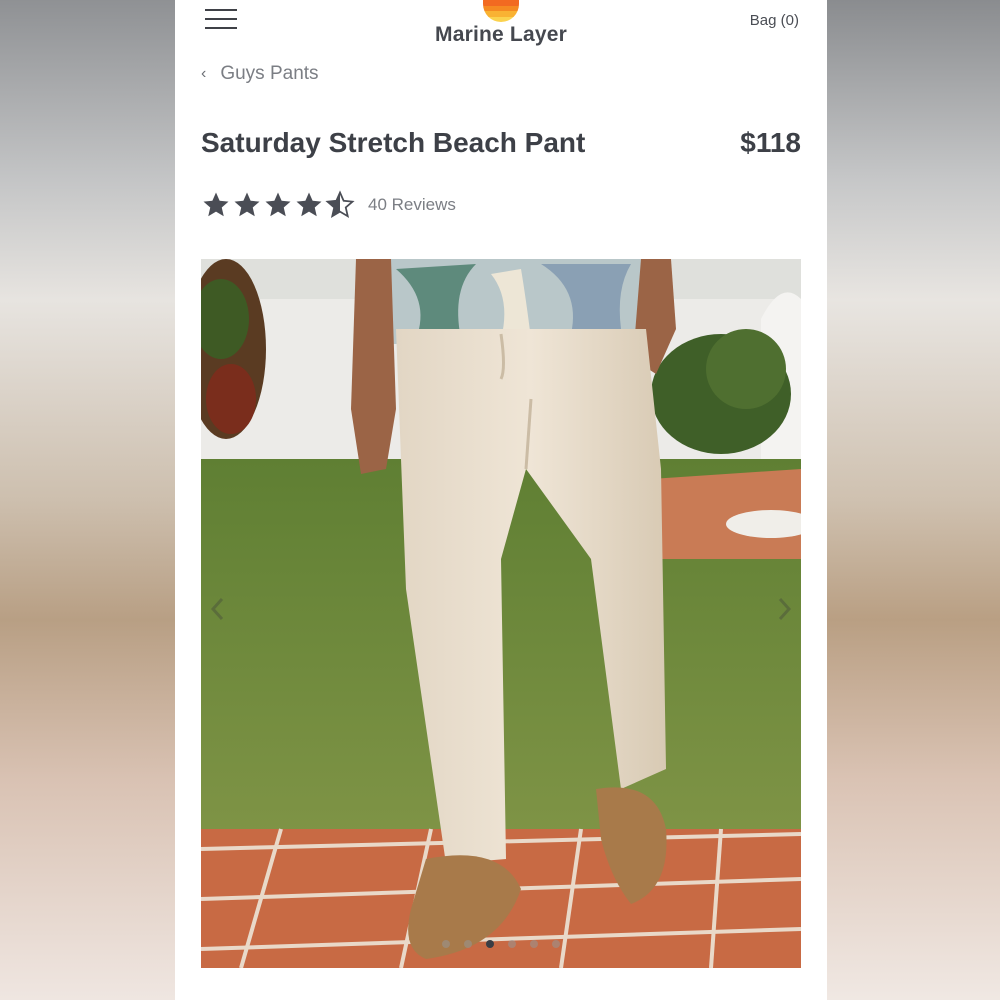 The width and height of the screenshot is (1000, 1000). What do you see at coordinates (393, 142) in the screenshot?
I see `product-title: Saturday Stretch Beach Pant` at bounding box center [393, 142].